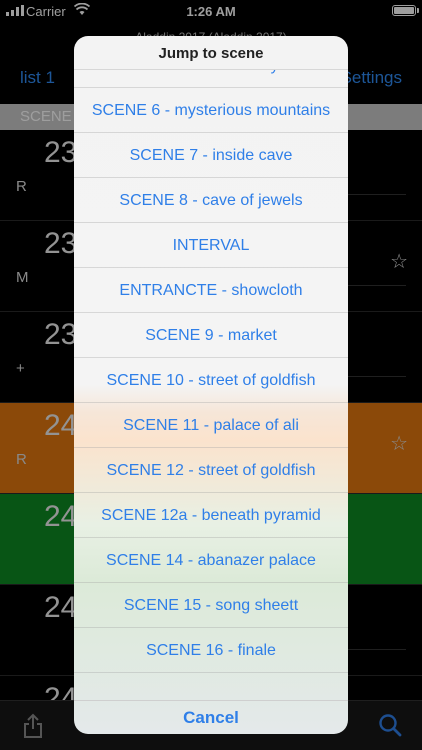 This screenshot has width=422, height=750. Describe the element at coordinates (211, 335) in the screenshot. I see `scene-option: SCENE 9 - market` at that location.